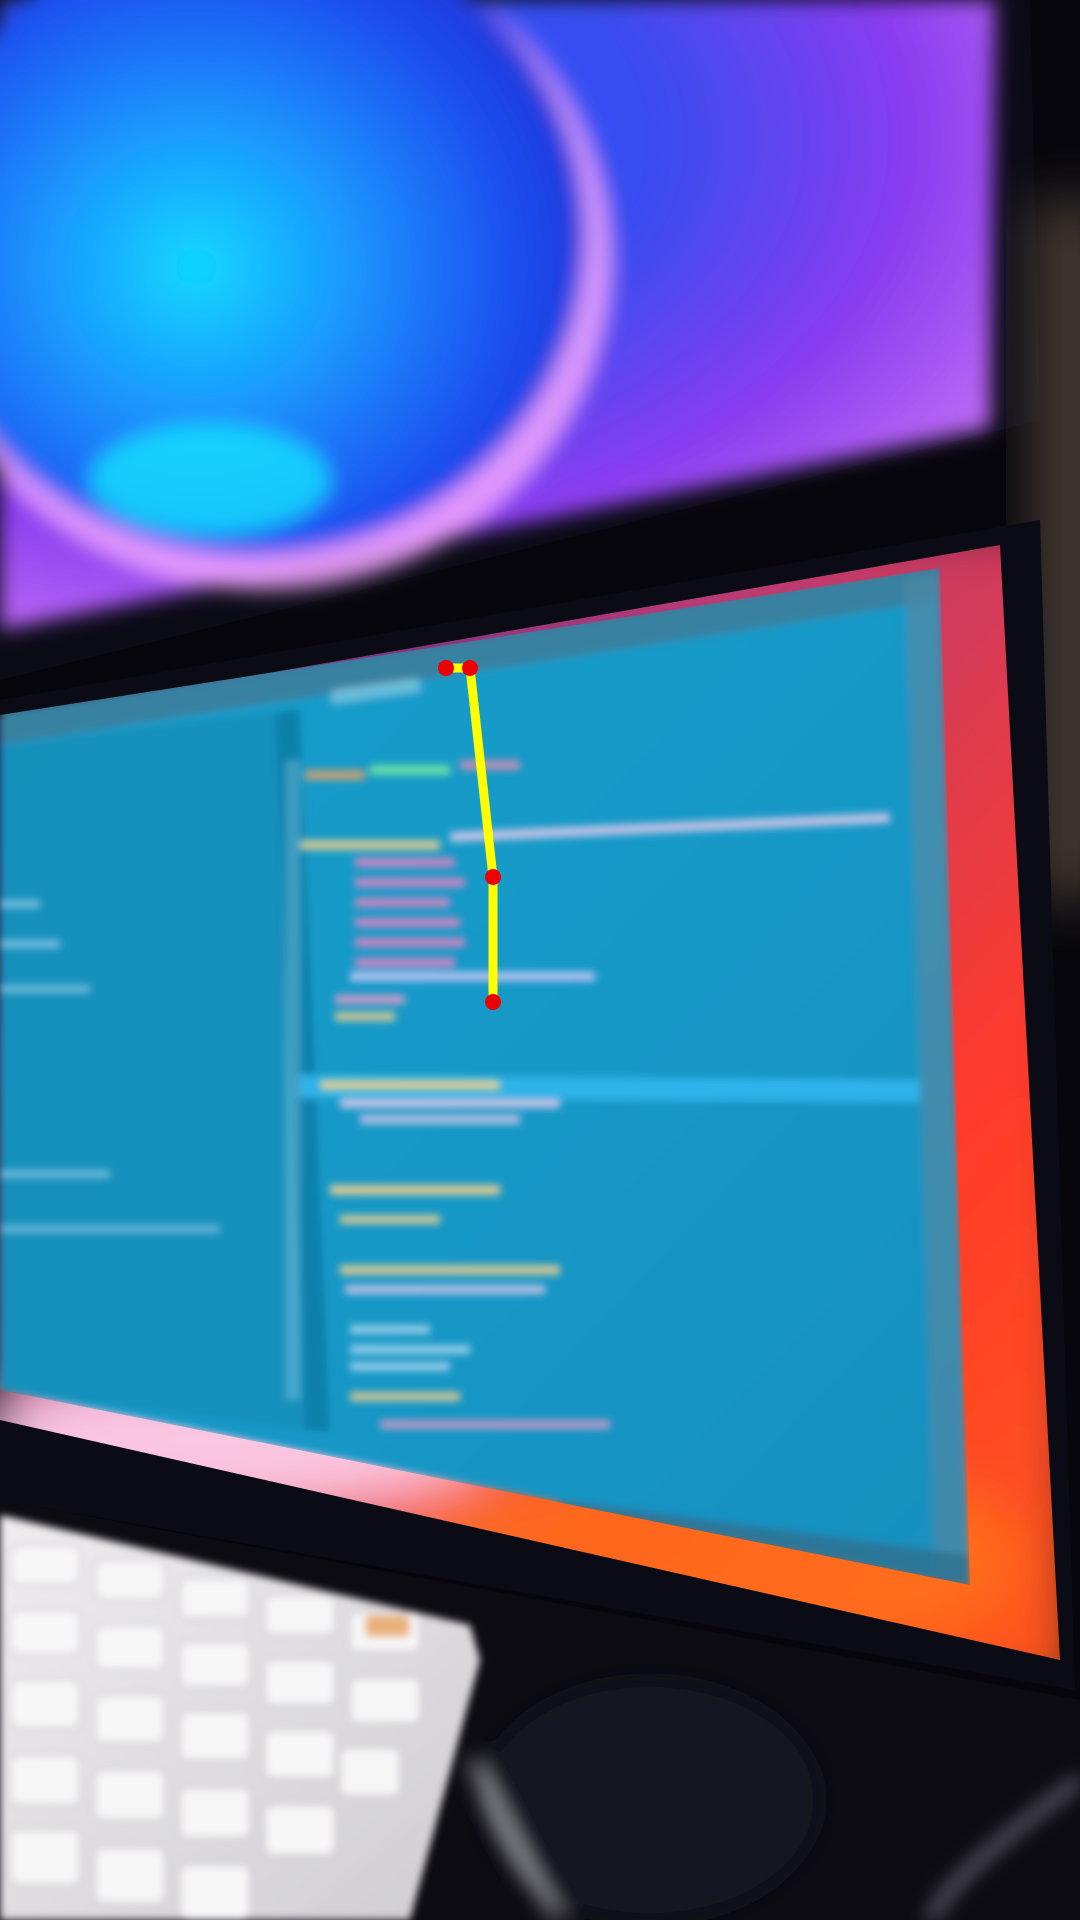 The width and height of the screenshot is (1080, 1920). Describe the element at coordinates (387, 1626) in the screenshot. I see `keyboard-accent-key` at that location.